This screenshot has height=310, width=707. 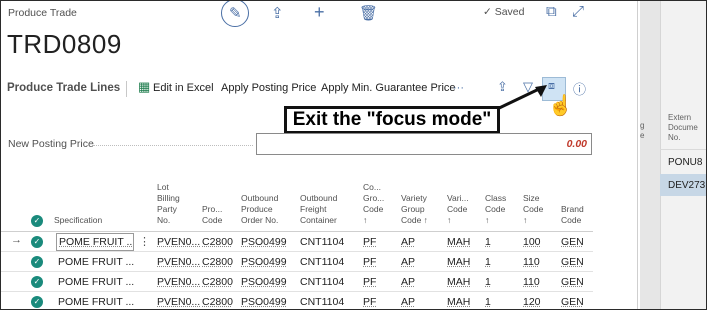 What do you see at coordinates (578, 11) in the screenshot?
I see `expand-icon: ⤢` at bounding box center [578, 11].